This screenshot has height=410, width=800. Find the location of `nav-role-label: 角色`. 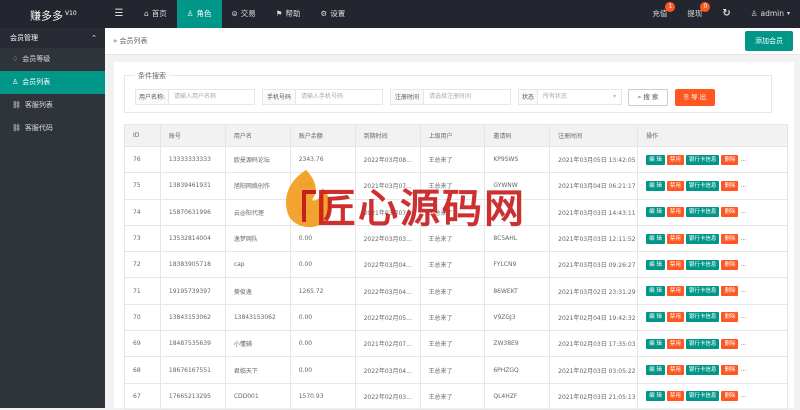

nav-role-label: 角色 is located at coordinates (204, 13).